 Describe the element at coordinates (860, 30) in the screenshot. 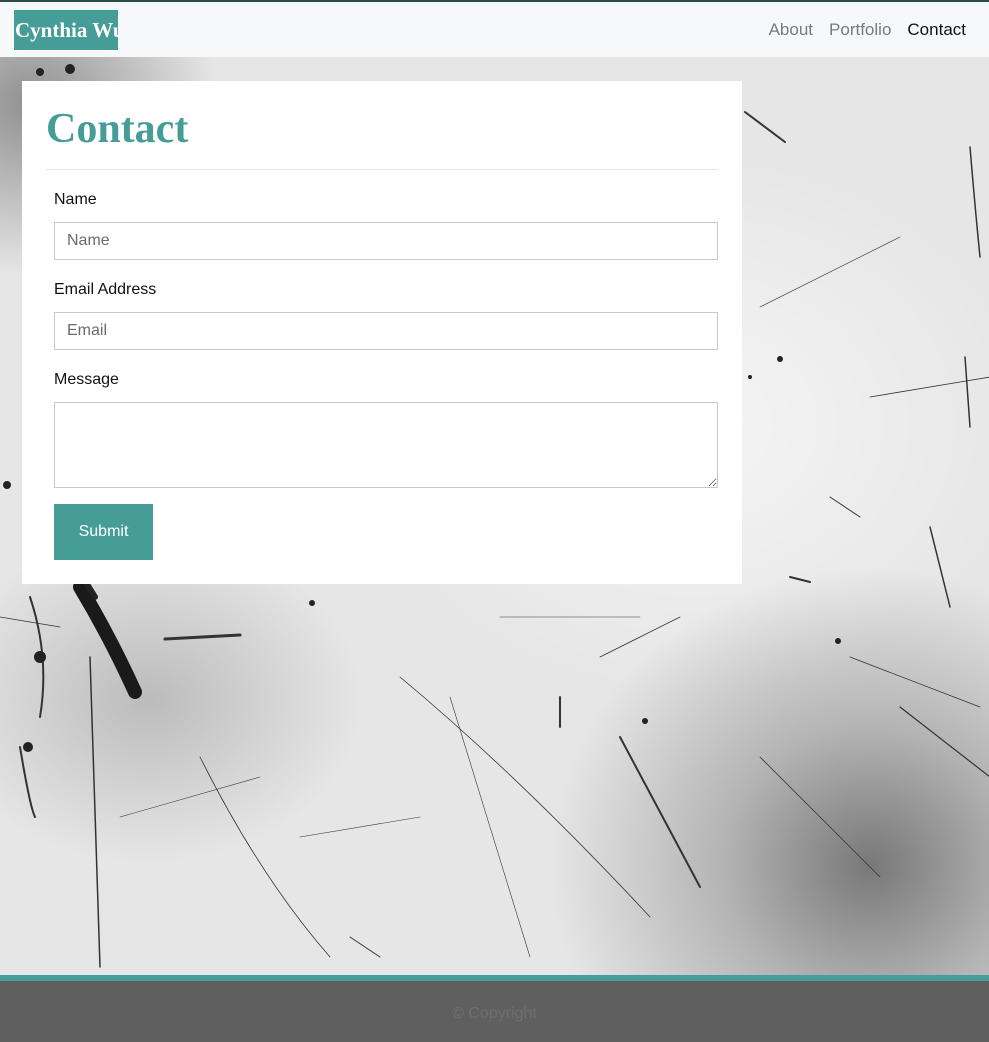

I see `nav-link-portfolio: Portfolio` at that location.